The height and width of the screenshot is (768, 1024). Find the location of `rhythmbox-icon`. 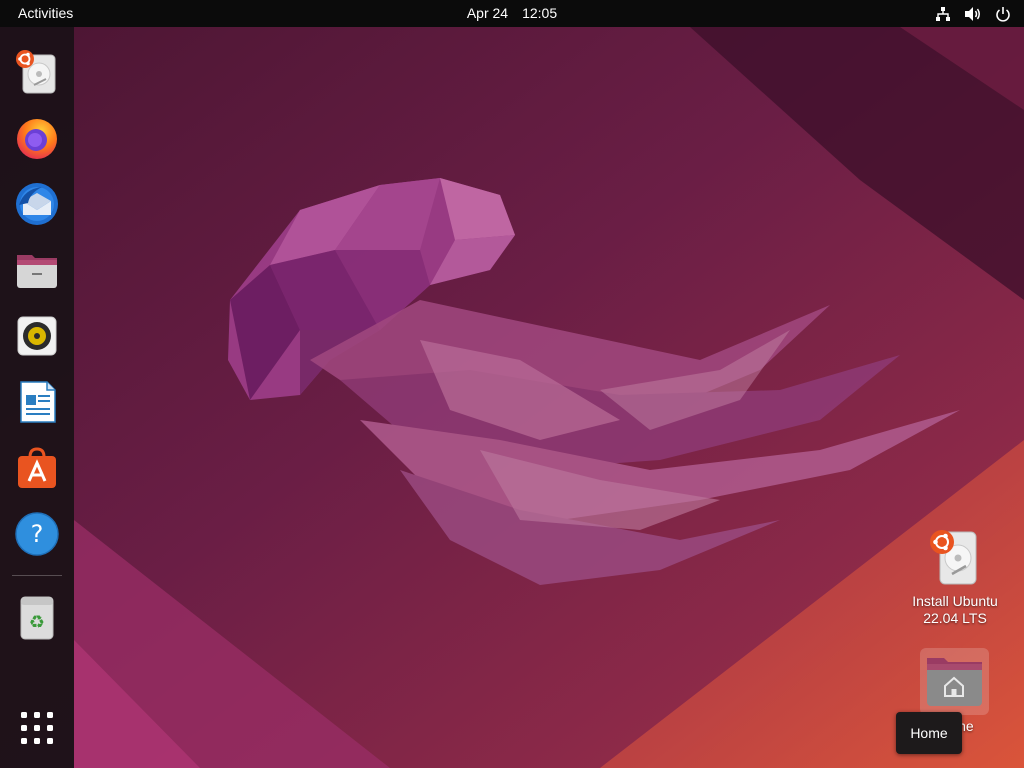

rhythmbox-icon is located at coordinates (37, 336).